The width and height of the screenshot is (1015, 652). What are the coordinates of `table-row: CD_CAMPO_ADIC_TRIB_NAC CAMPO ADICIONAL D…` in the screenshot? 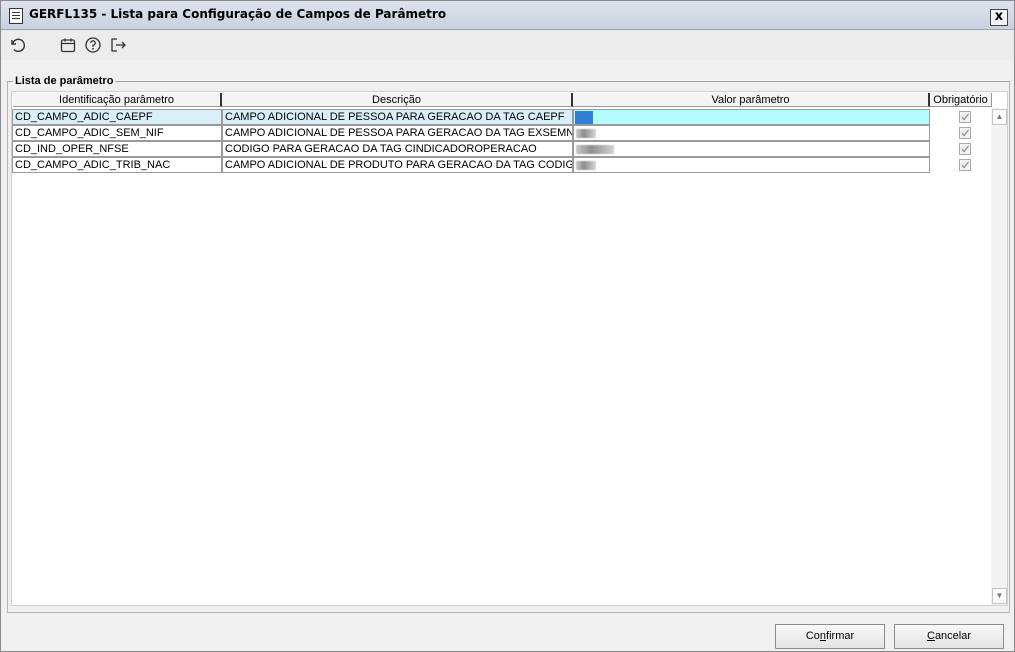 It's located at (471, 165).